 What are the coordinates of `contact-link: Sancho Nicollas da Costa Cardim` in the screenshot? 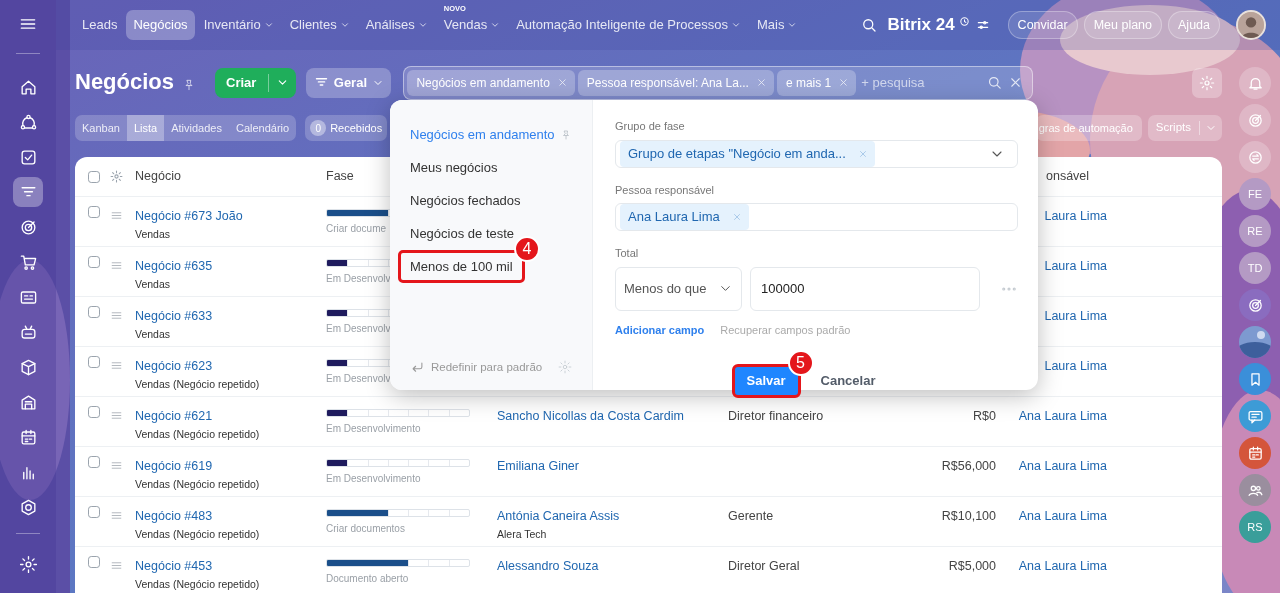 It's located at (590, 416).